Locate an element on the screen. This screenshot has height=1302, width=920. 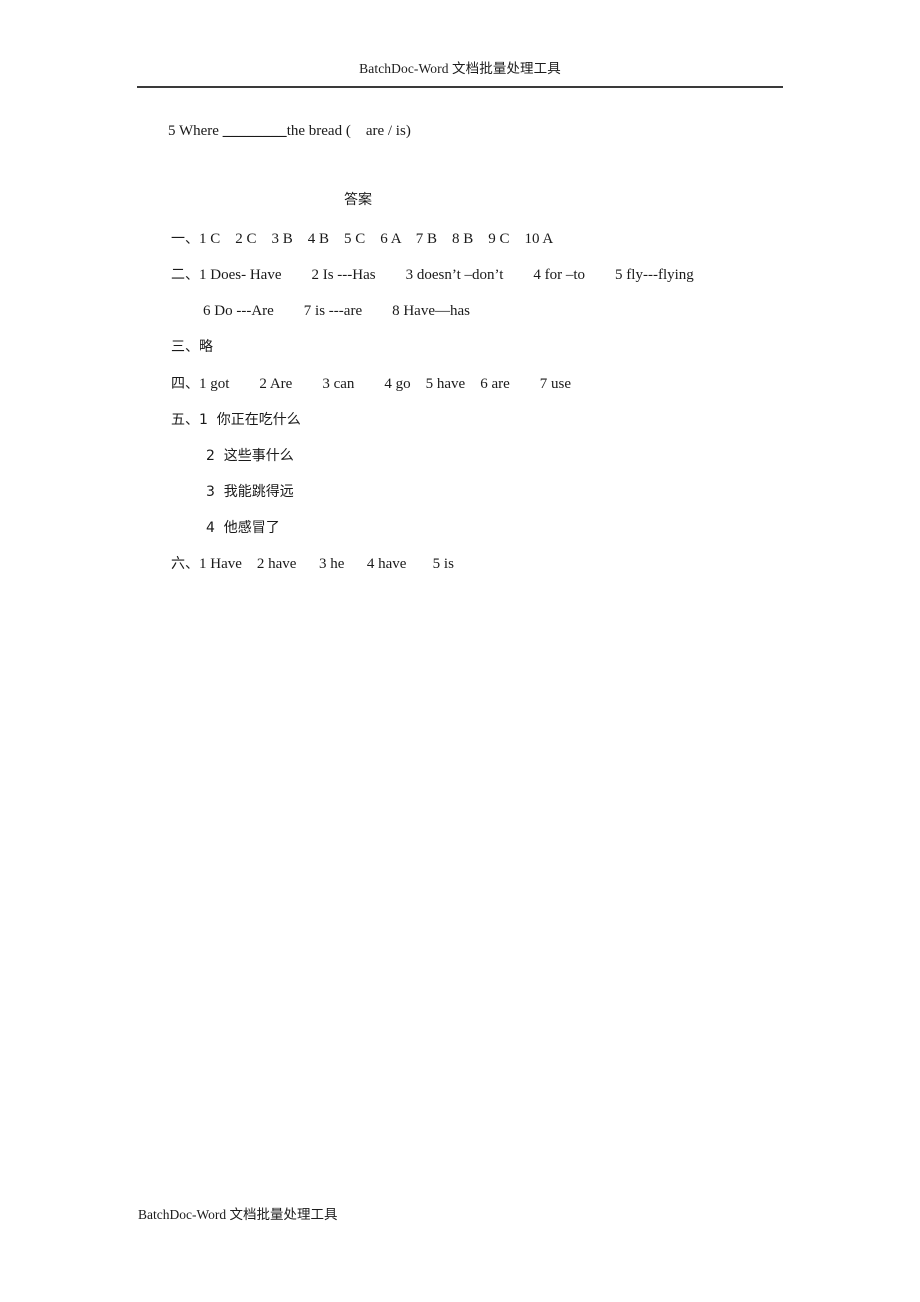
header-divider is located at coordinates (460, 87).